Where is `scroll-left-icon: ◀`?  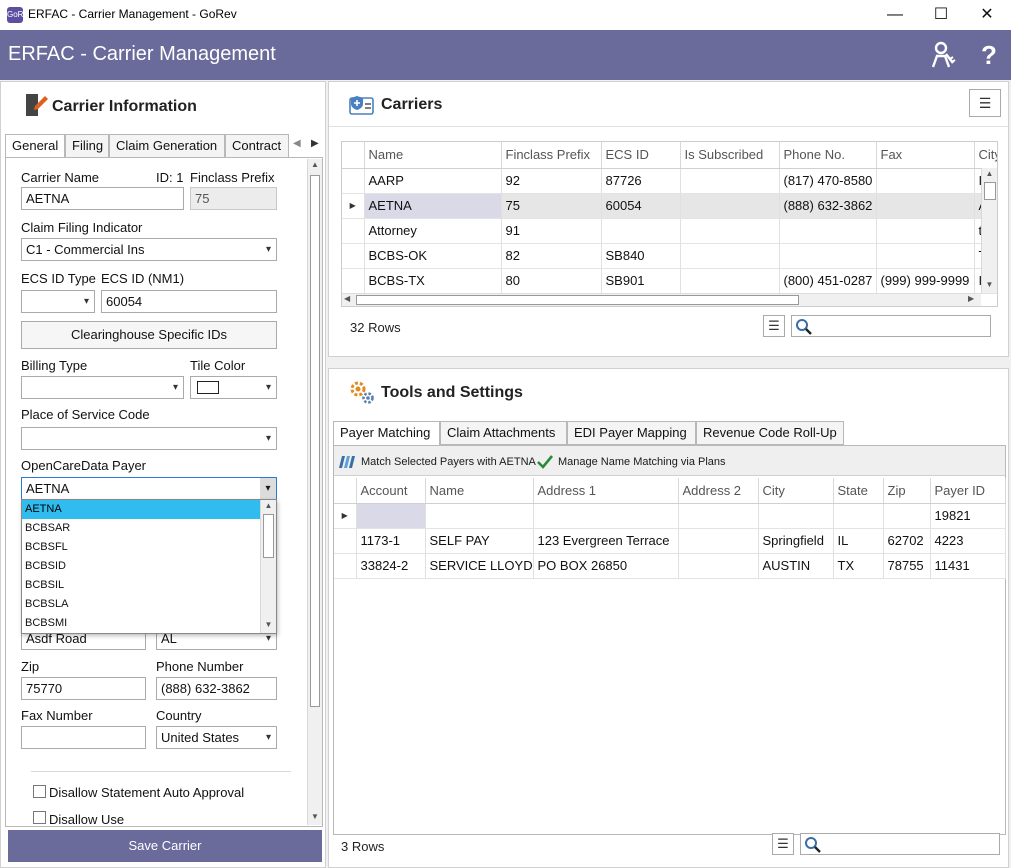
scroll-left-icon: ◀ is located at coordinates (347, 298).